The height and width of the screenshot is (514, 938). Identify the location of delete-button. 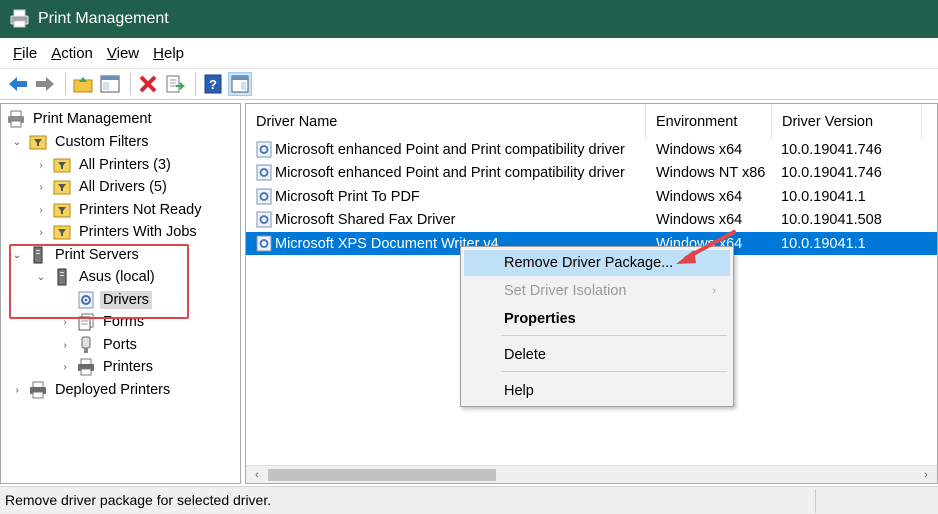
(148, 84).